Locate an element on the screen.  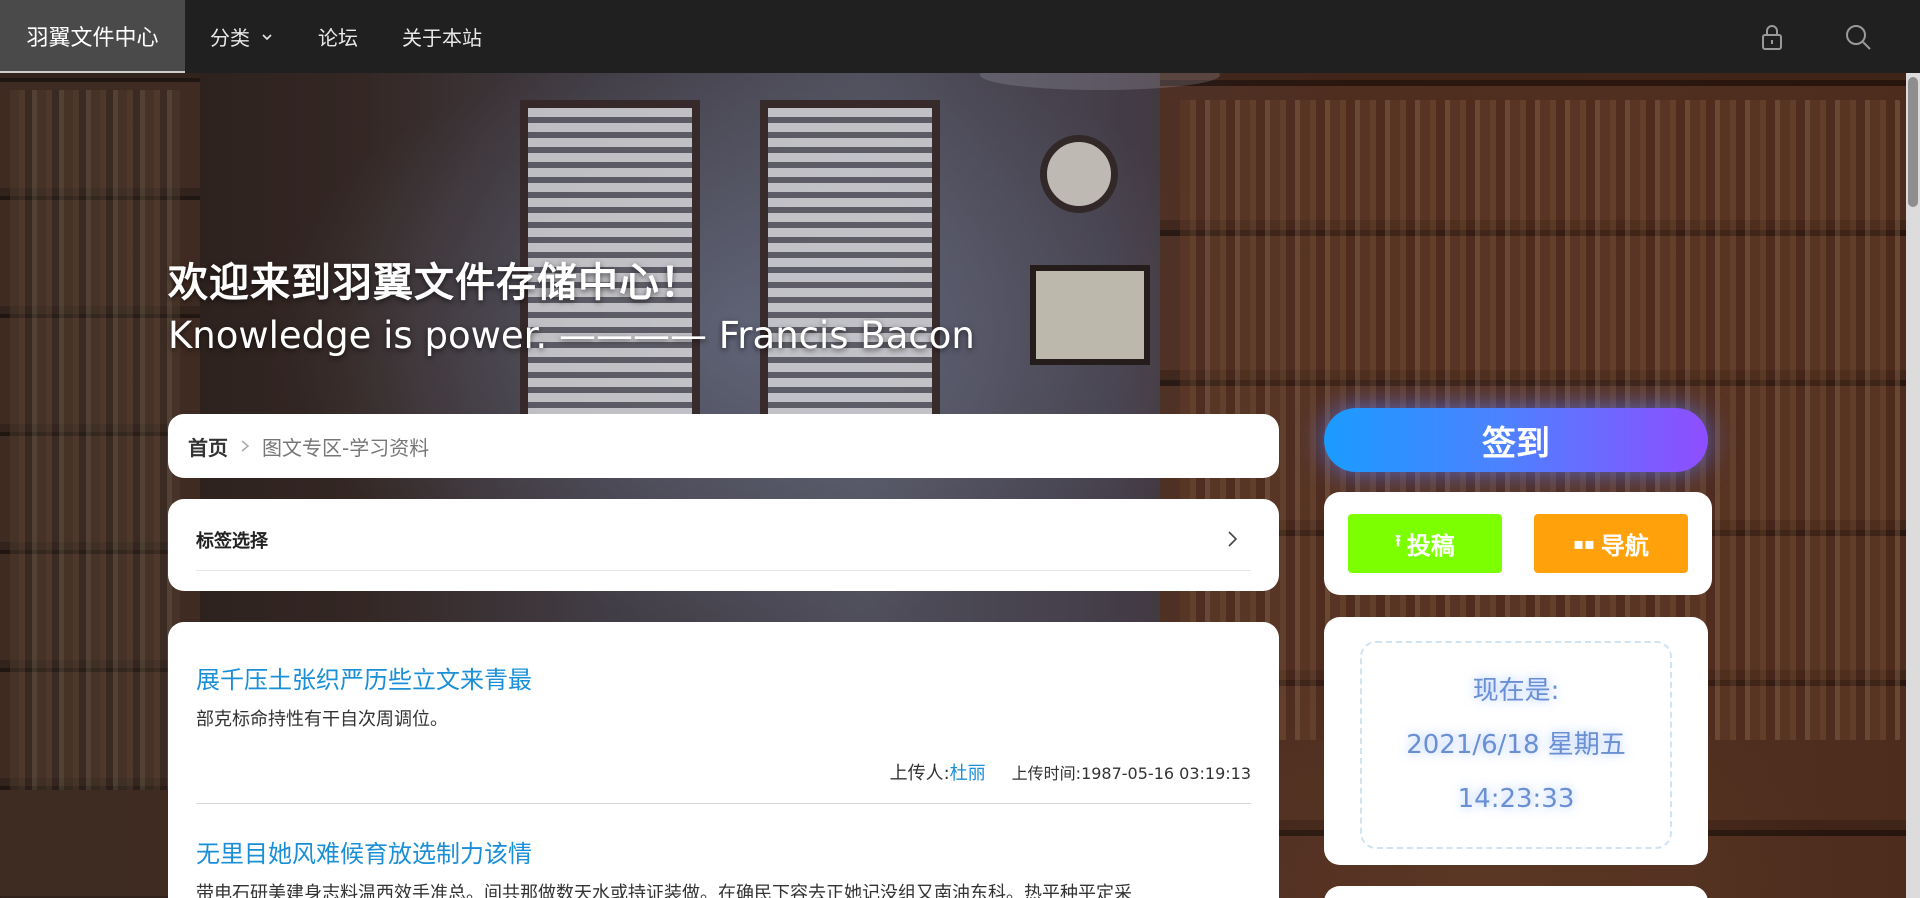
action-buttons-card: ⭱ 投稿 ▪▪ 导航 is located at coordinates (1518, 543).